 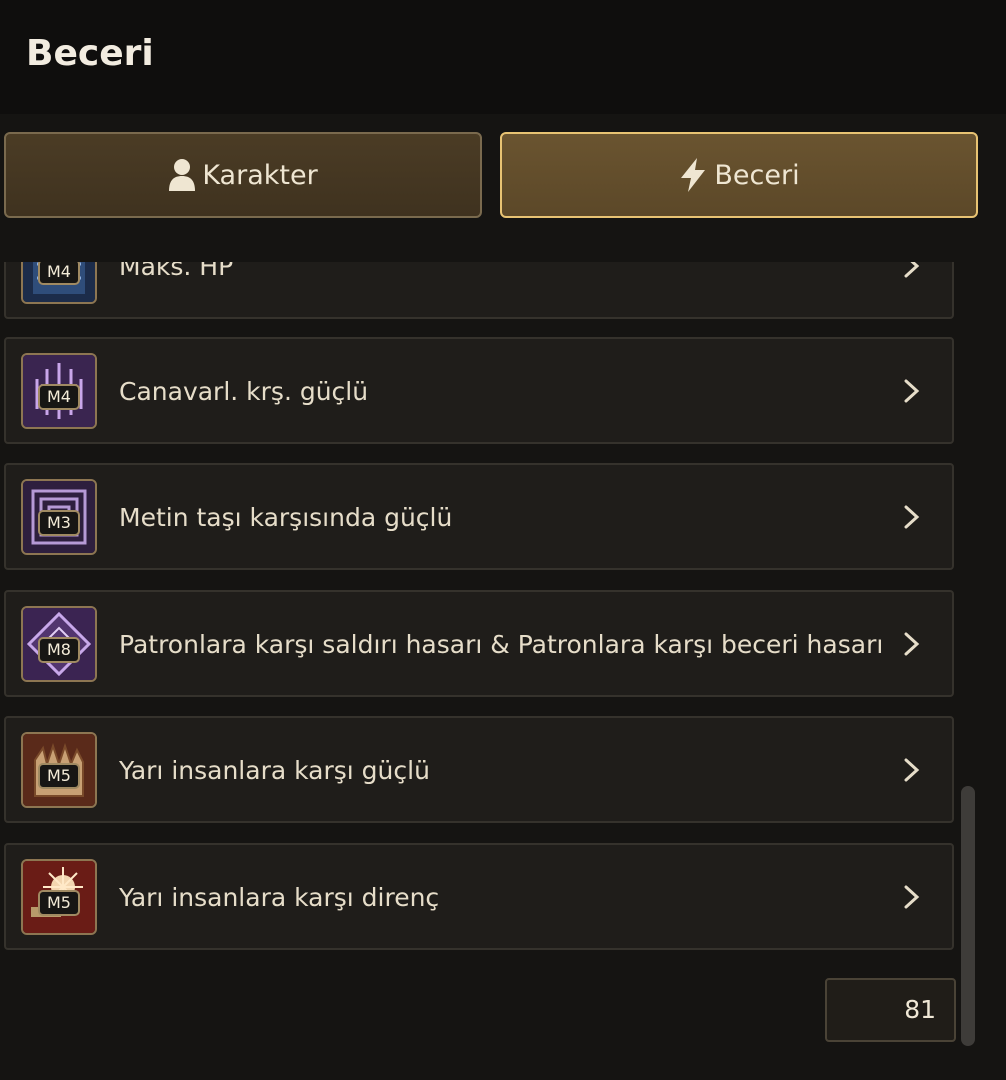 I want to click on tab-bar: Karakter Beceri, so click(x=503, y=188).